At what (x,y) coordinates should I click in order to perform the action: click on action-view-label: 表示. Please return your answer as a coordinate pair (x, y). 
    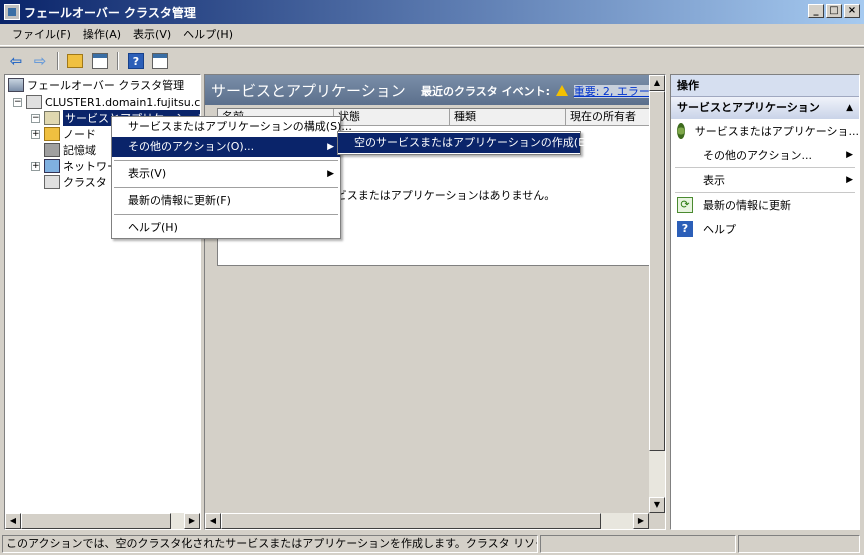
    Looking at the image, I should click on (714, 180).